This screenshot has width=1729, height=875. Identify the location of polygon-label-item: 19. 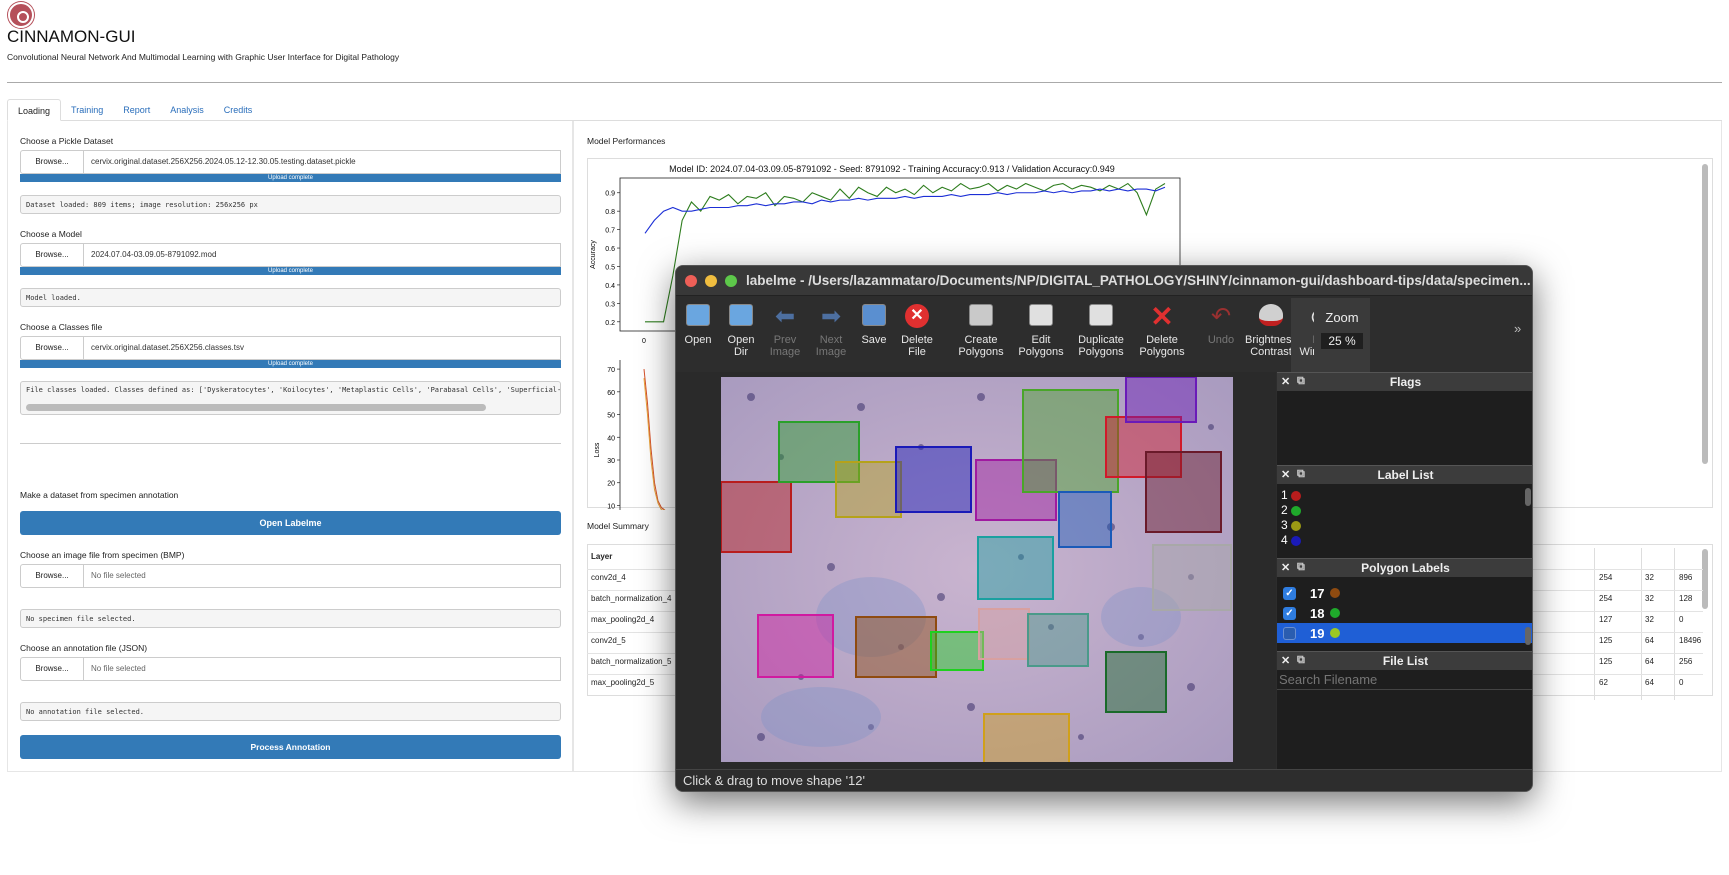
(1404, 633).